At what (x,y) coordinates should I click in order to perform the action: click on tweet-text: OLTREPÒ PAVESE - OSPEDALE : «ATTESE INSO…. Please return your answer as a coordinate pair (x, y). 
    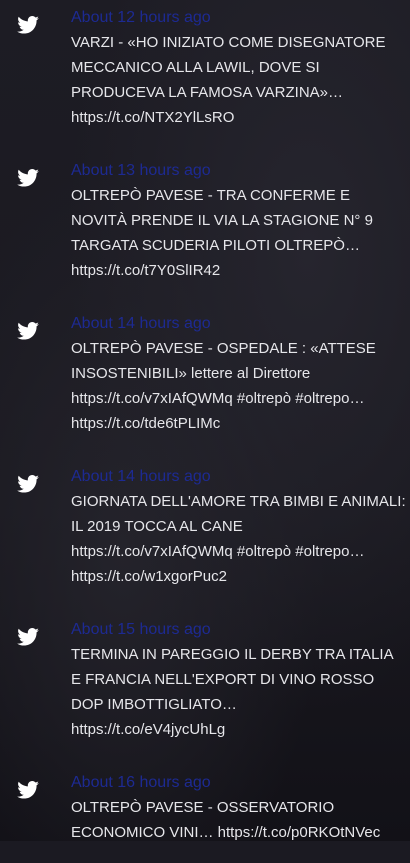
    Looking at the image, I should click on (223, 386).